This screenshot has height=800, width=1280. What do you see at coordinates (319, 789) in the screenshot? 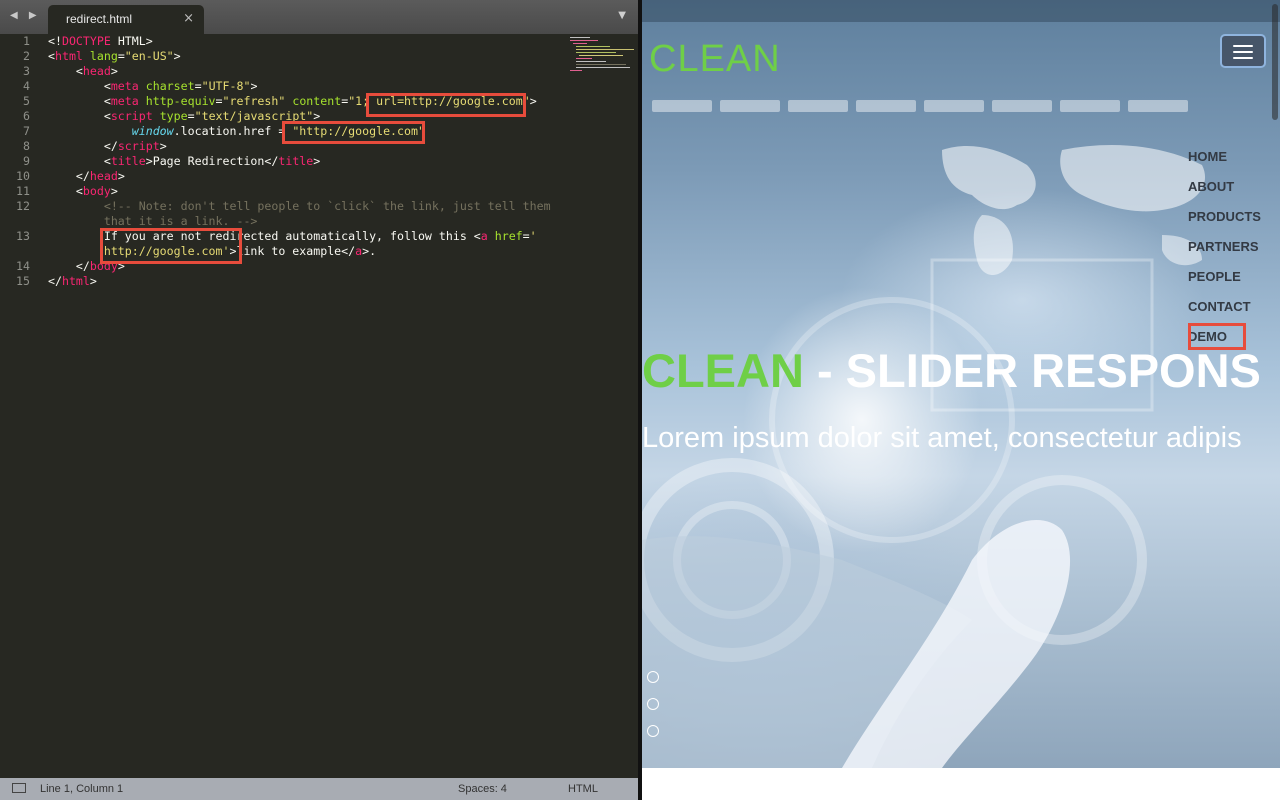
I see `status-bar: Line 1, Column 1 Spaces: 4 HTML` at bounding box center [319, 789].